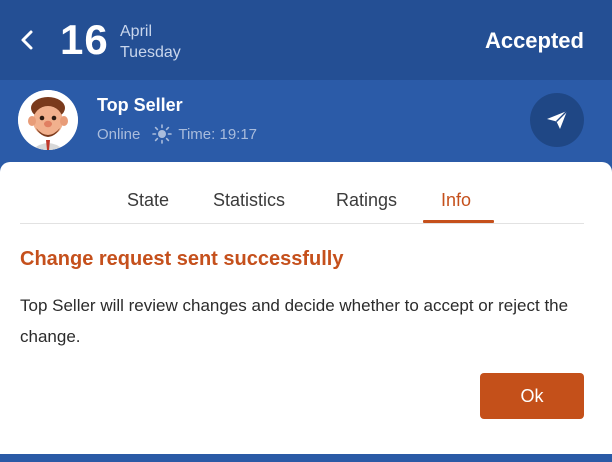 Image resolution: width=612 pixels, height=462 pixels. I want to click on online-status: Online, so click(119, 134).